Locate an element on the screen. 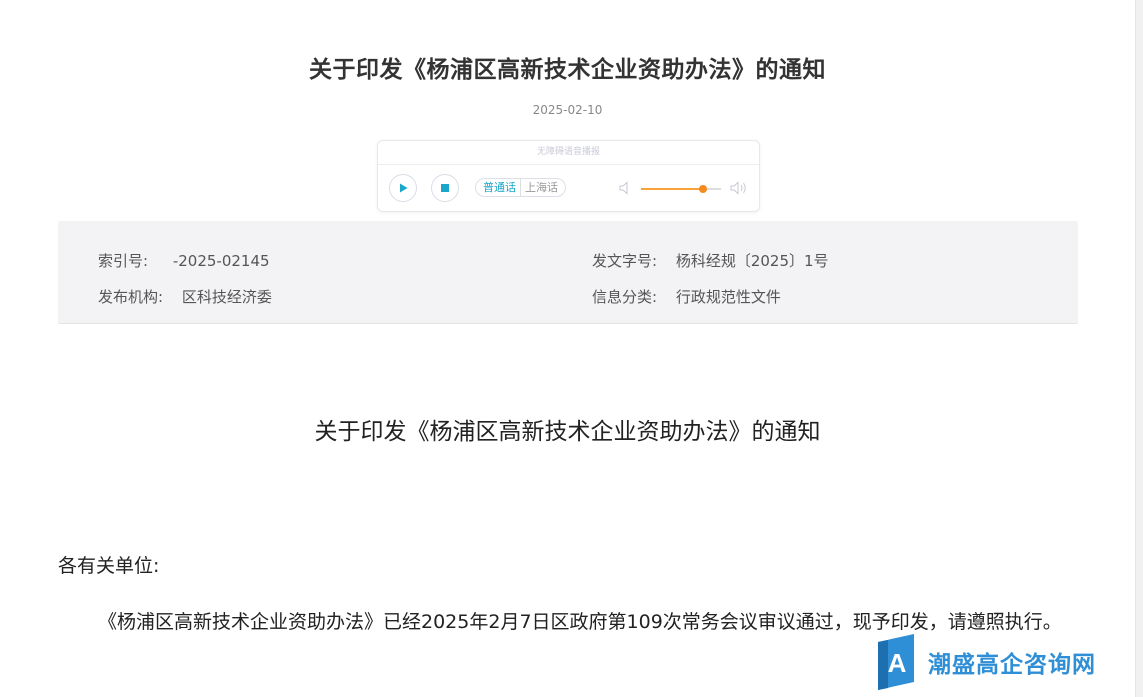 This screenshot has width=1143, height=697. meta-org: 发布机构: 区科技经济委 is located at coordinates (185, 296).